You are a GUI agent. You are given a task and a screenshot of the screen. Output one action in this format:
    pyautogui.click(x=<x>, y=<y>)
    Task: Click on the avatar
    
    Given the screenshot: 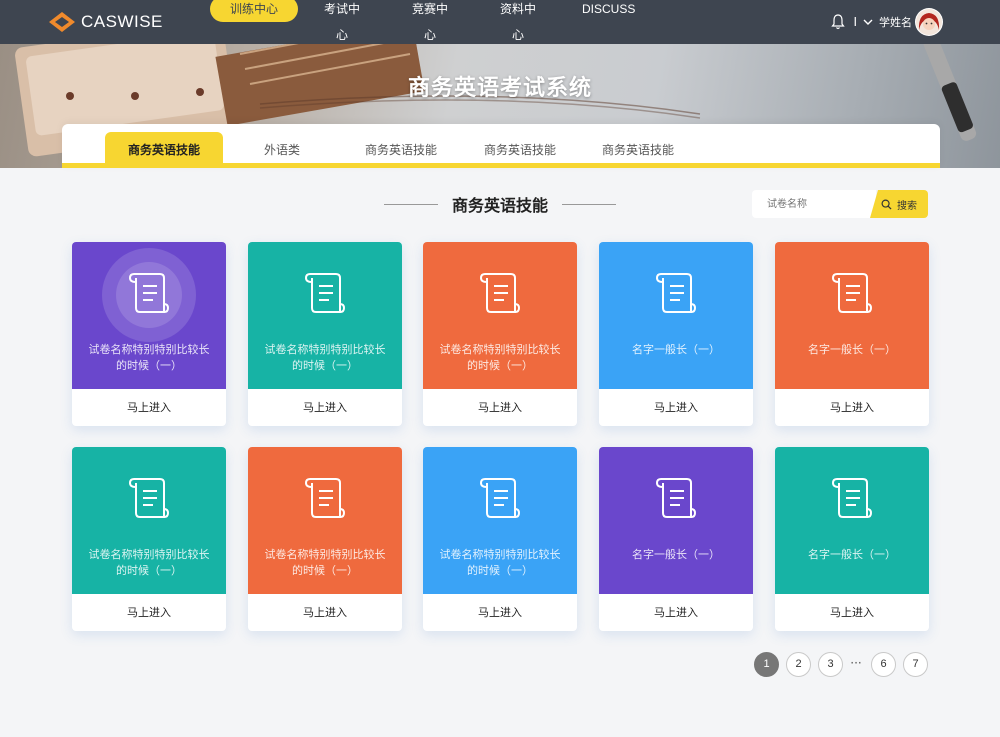 What is the action you would take?
    pyautogui.click(x=929, y=22)
    